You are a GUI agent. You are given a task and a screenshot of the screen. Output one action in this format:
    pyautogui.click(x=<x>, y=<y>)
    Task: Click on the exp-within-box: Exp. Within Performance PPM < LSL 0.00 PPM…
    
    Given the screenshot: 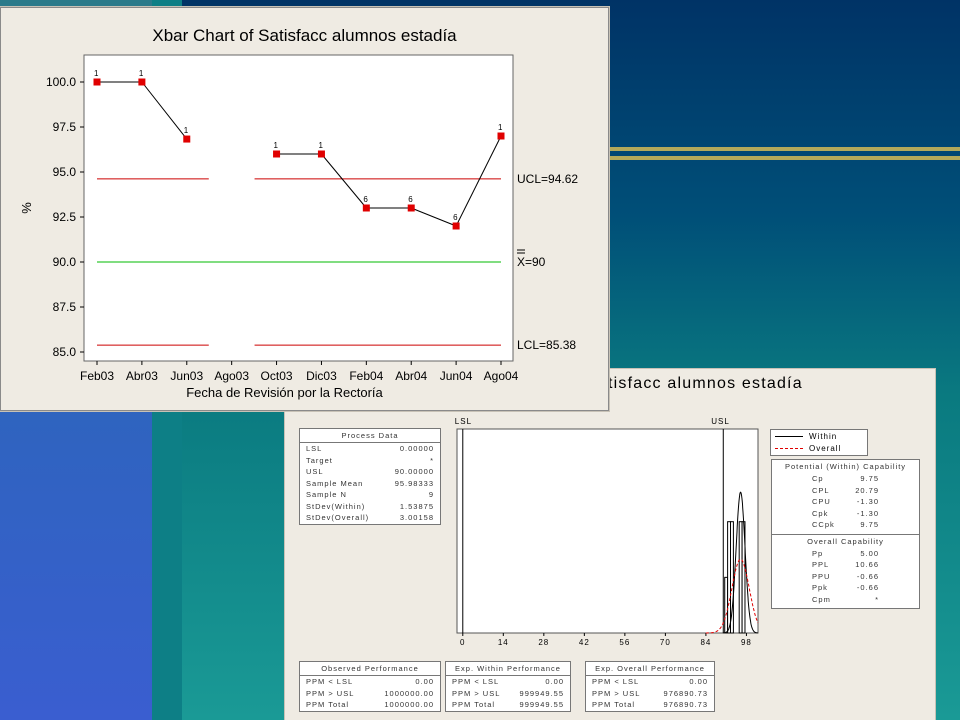 What is the action you would take?
    pyautogui.click(x=508, y=686)
    